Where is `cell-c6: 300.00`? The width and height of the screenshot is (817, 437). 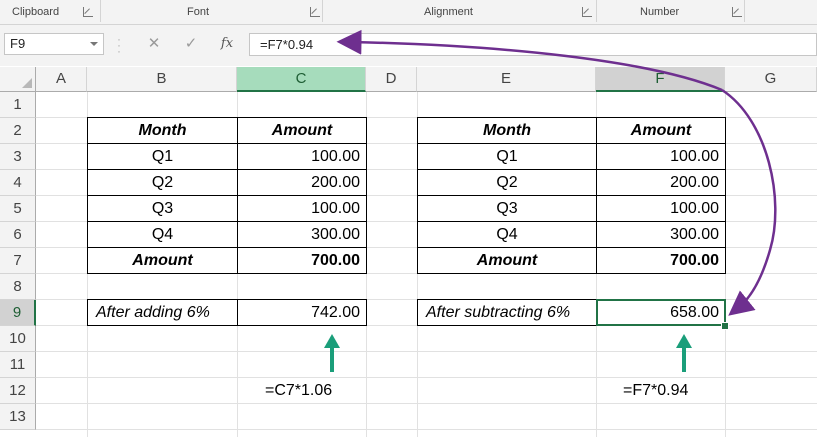
cell-c6: 300.00 is located at coordinates (302, 234).